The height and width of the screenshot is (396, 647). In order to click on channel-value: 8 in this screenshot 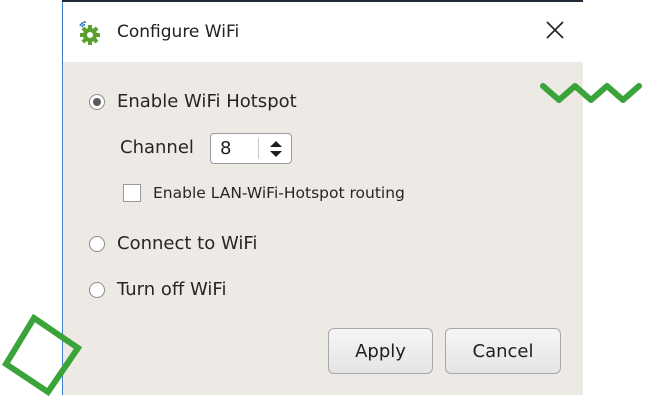, I will do `click(226, 148)`.